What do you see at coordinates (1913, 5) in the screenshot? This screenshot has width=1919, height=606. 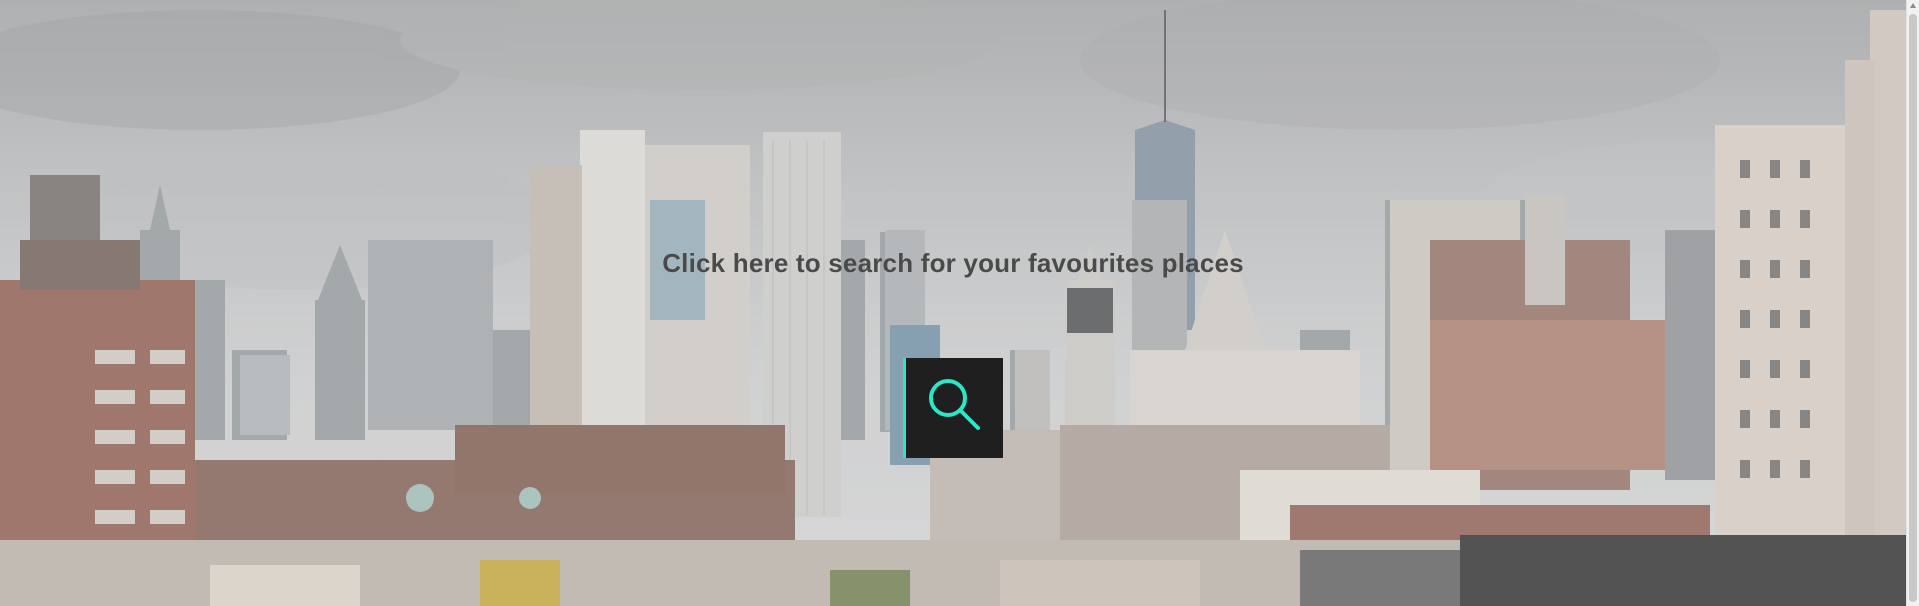 I see `scroll-up-arrow-icon` at bounding box center [1913, 5].